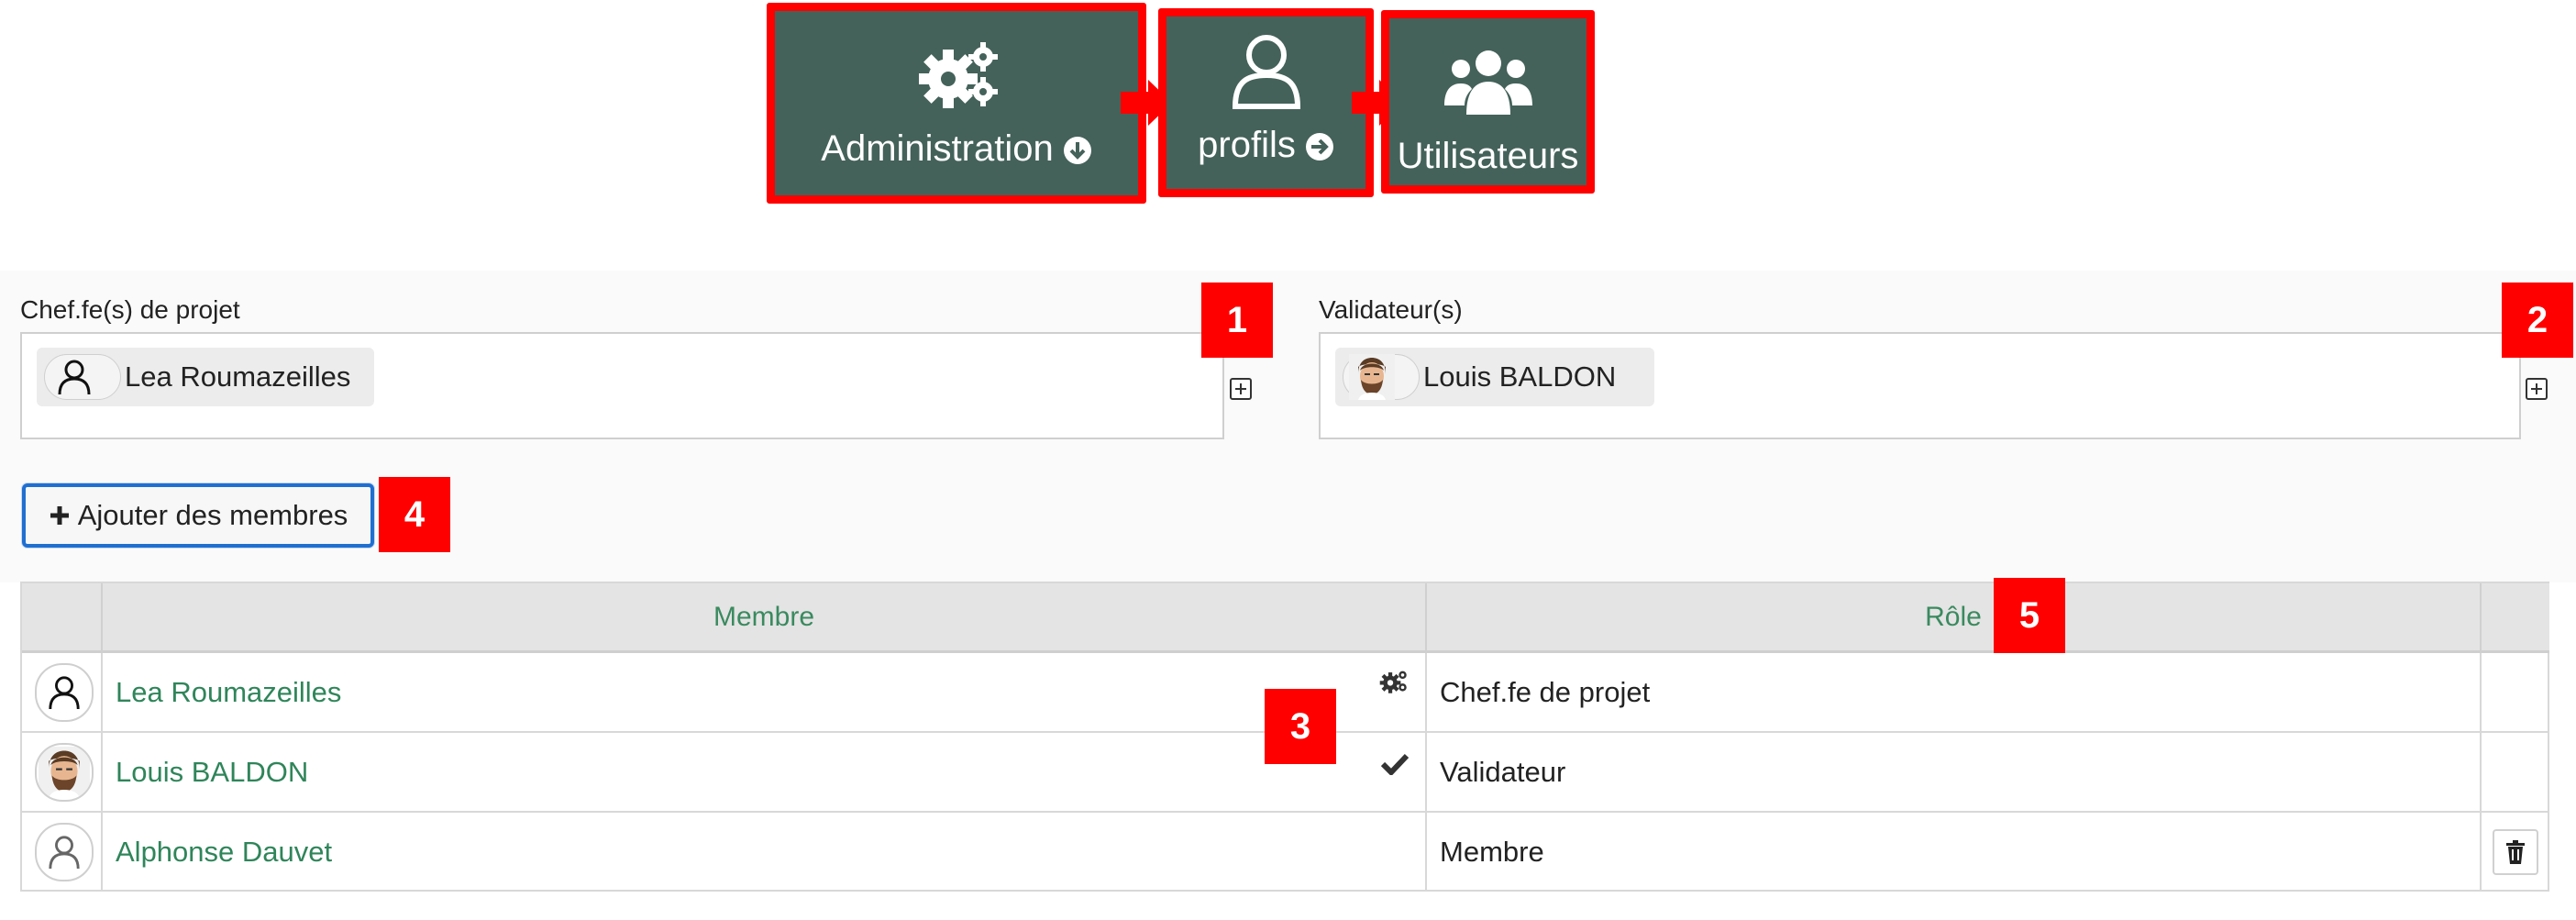  I want to click on trash-icon, so click(2515, 852).